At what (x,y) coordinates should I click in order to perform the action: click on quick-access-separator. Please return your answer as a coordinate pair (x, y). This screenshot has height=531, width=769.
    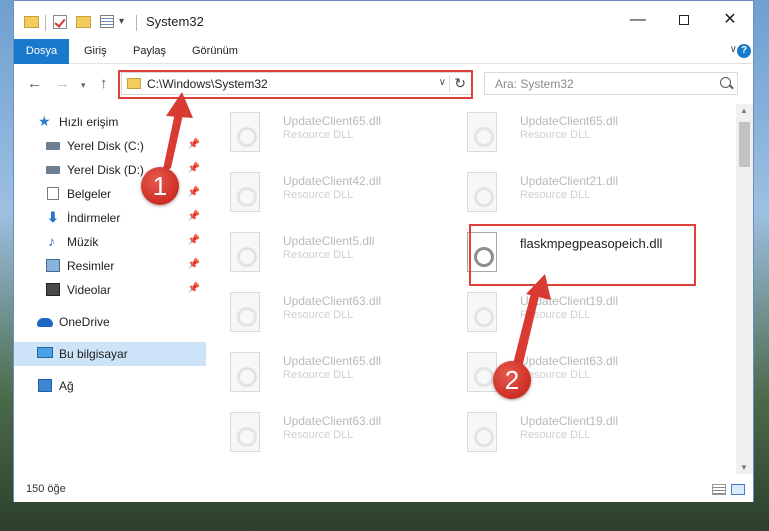
    Looking at the image, I should click on (45, 23).